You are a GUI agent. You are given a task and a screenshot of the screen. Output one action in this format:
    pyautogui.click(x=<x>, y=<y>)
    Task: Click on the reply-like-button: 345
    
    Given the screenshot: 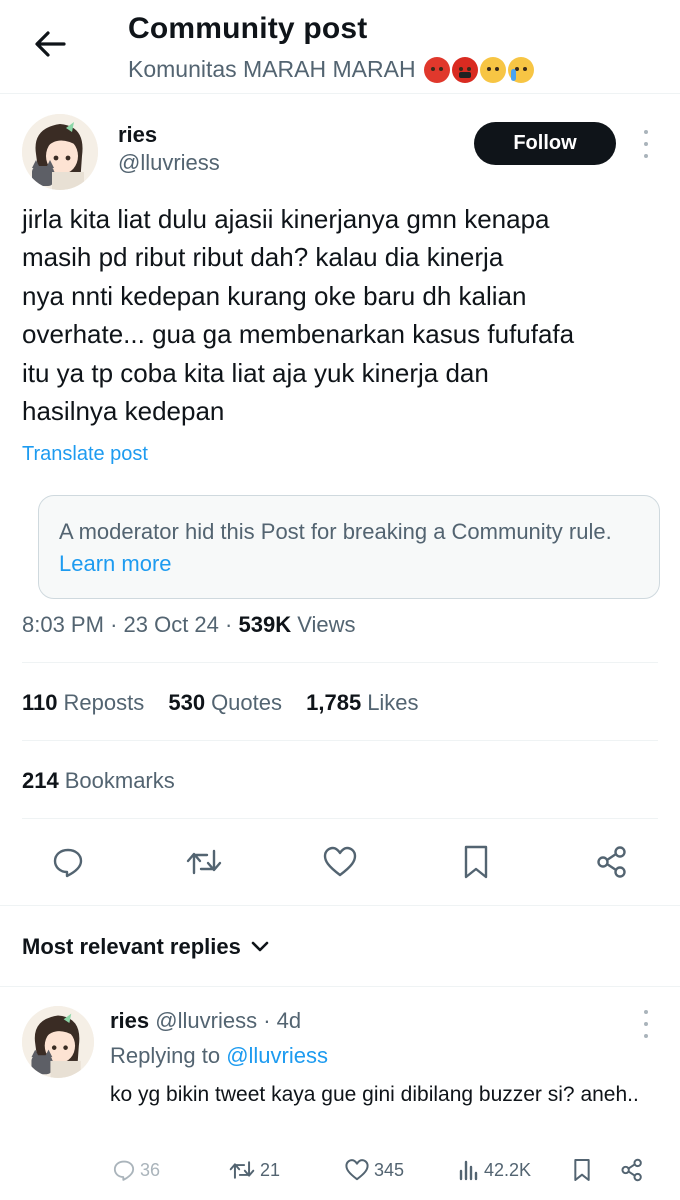 What is the action you would take?
    pyautogui.click(x=374, y=1170)
    